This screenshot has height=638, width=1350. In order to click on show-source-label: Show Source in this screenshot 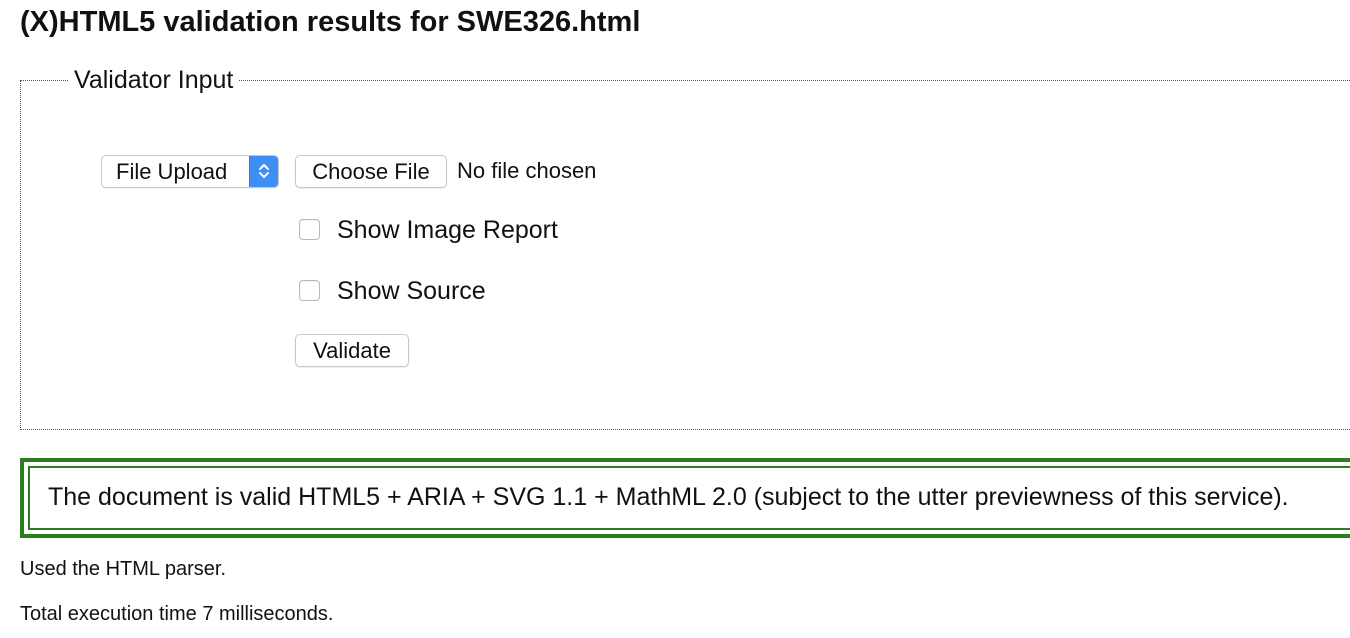, I will do `click(411, 291)`.